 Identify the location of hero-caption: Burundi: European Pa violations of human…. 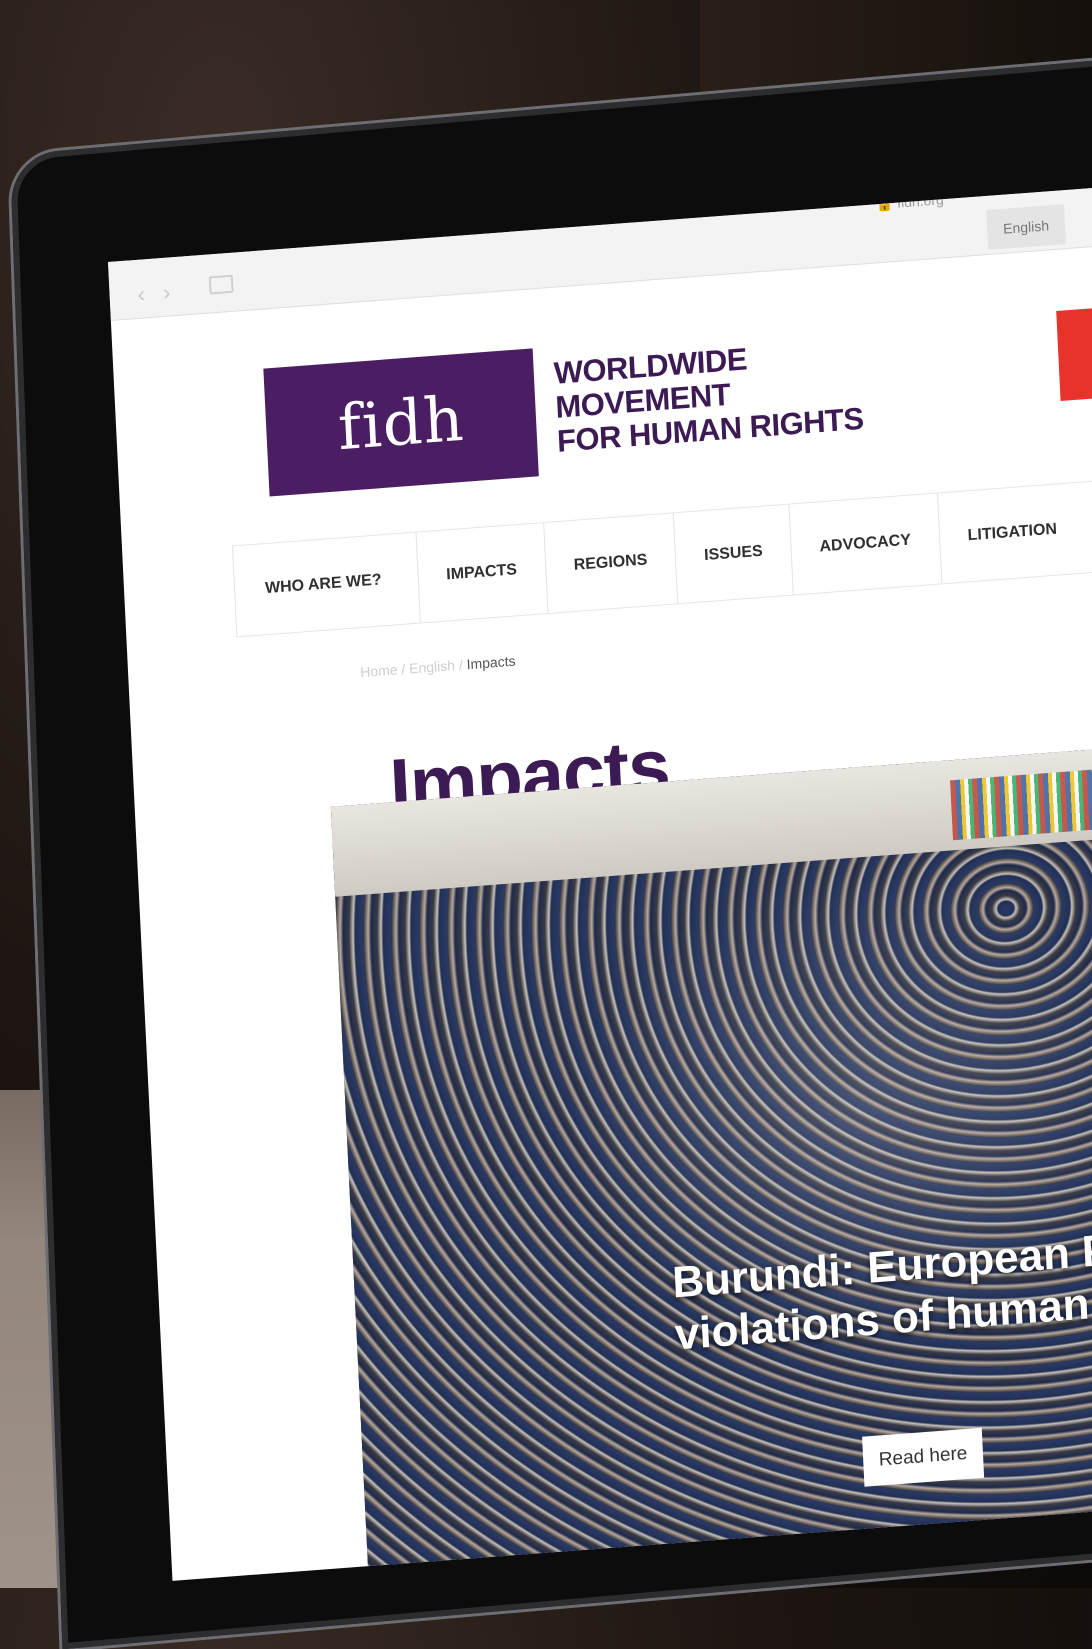
(881, 1281).